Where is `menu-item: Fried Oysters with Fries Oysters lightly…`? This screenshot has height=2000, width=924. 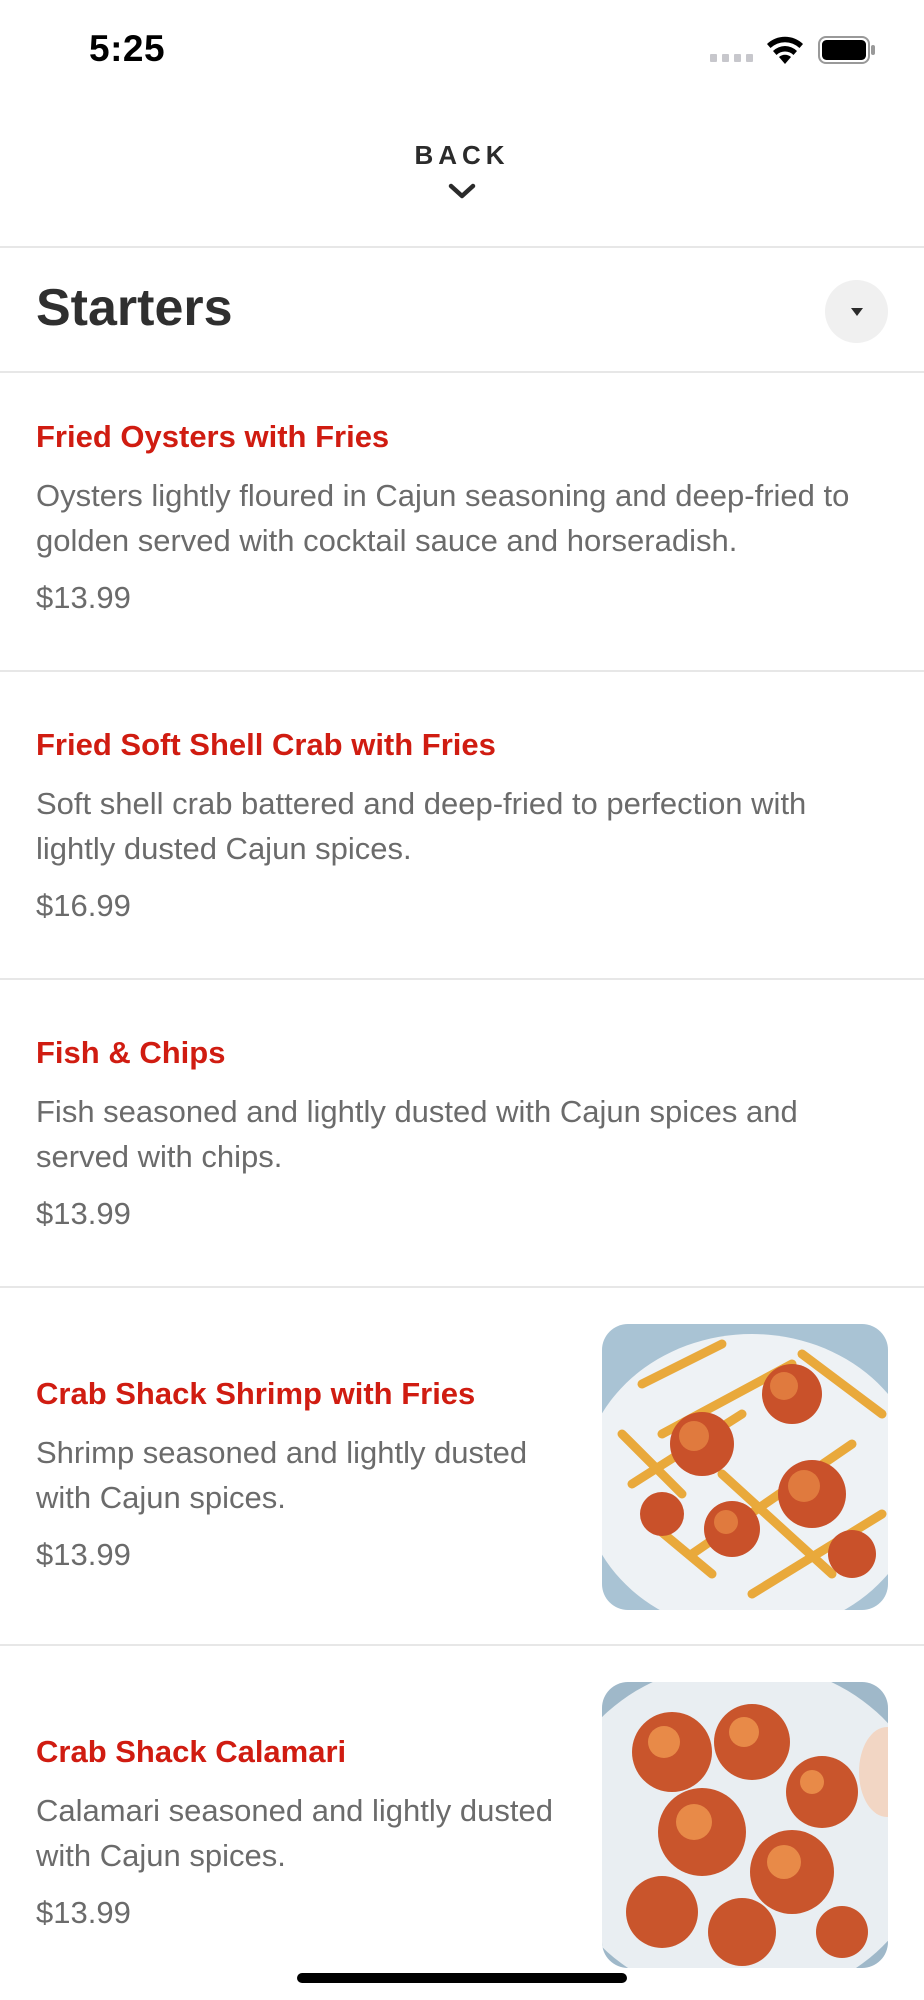 menu-item: Fried Oysters with Fries Oysters lightly… is located at coordinates (462, 521).